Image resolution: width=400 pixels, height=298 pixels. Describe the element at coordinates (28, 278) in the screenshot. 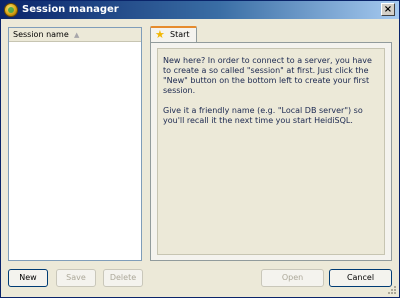

I see `new-button: New` at that location.